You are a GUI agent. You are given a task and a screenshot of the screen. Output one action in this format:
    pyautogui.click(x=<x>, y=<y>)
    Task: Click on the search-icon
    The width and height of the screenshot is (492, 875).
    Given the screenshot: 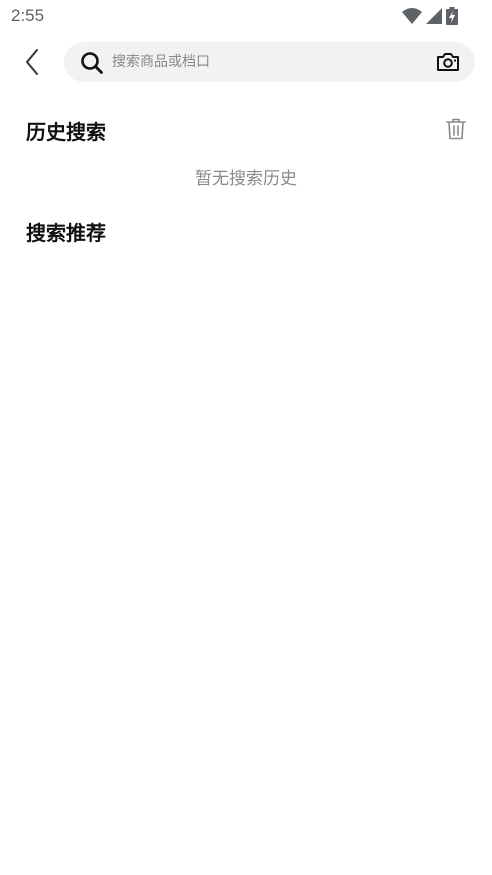 What is the action you would take?
    pyautogui.click(x=92, y=63)
    